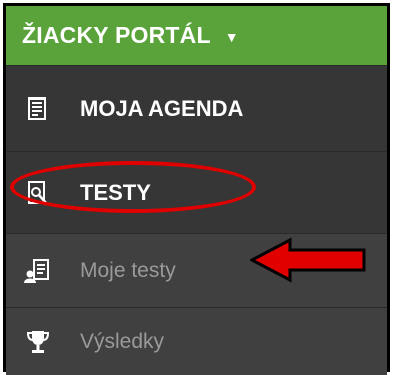 This screenshot has width=393, height=375. I want to click on sidebar-item-label: MOJA AGENDA, so click(162, 108).